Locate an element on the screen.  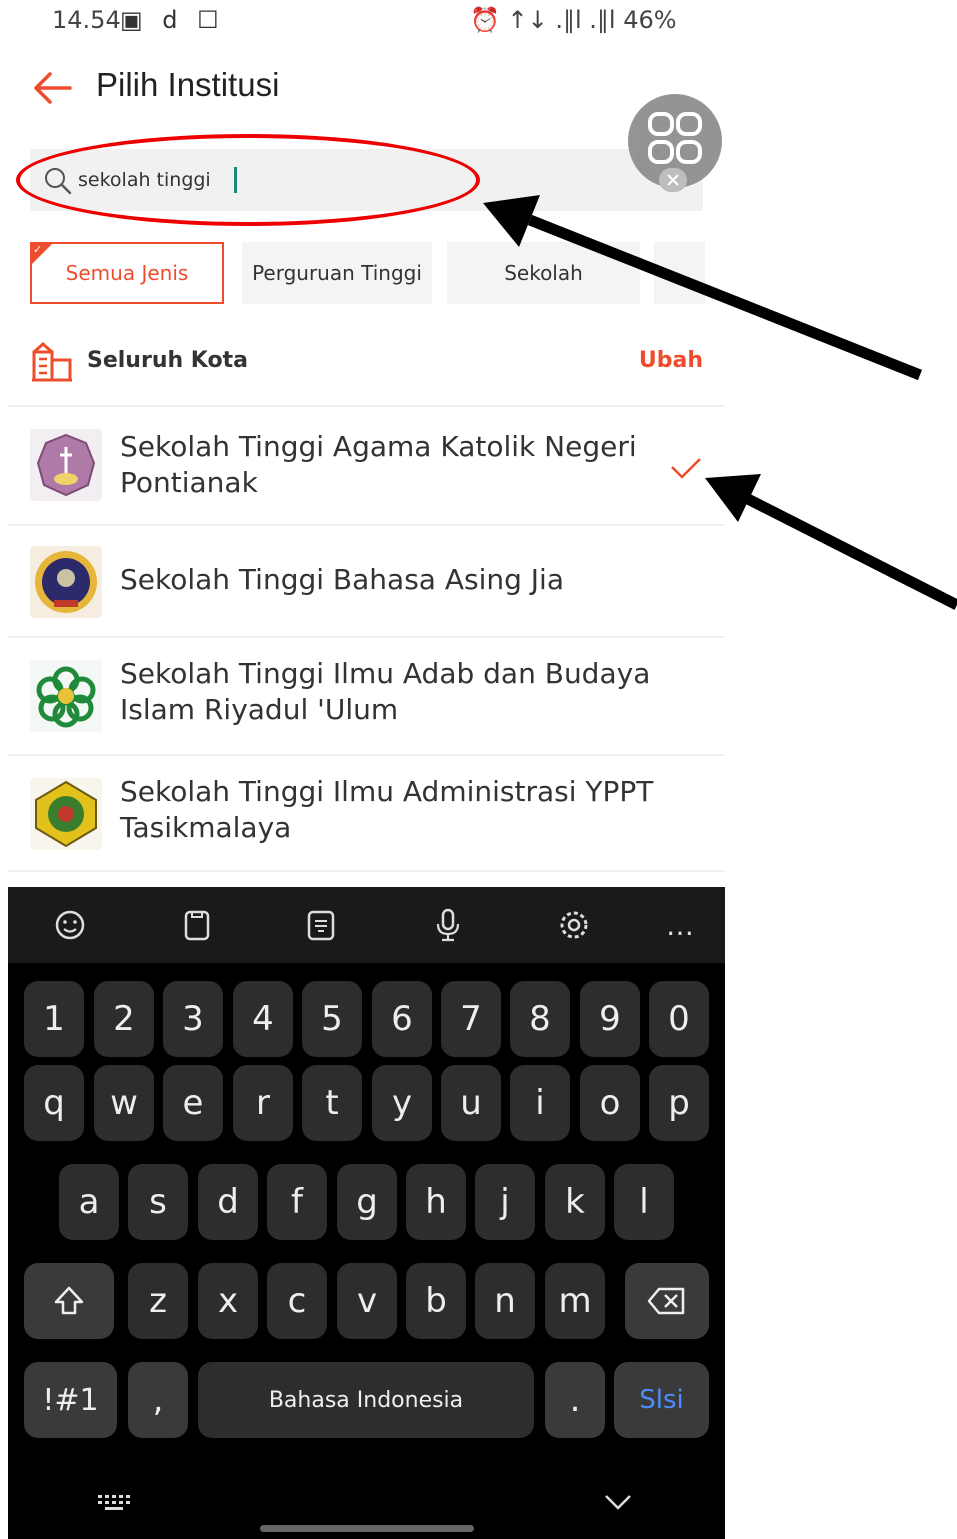
comma-key: , is located at coordinates (158, 1400).